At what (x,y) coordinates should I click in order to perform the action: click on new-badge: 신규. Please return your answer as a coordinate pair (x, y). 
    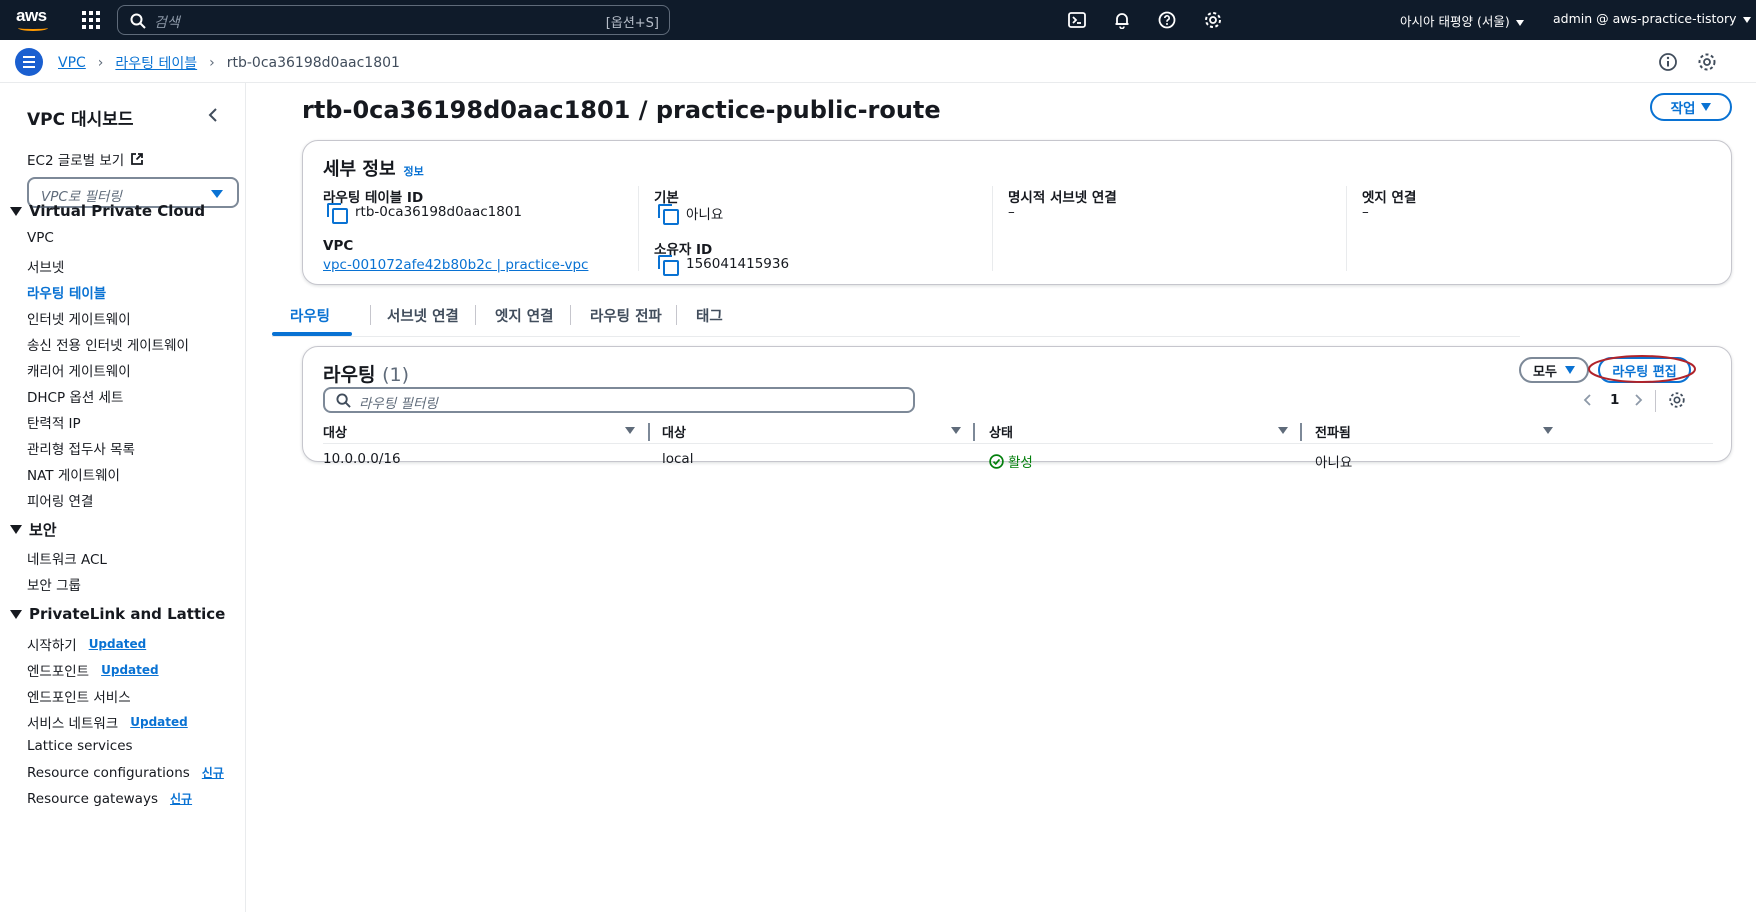
    Looking at the image, I should click on (212, 773).